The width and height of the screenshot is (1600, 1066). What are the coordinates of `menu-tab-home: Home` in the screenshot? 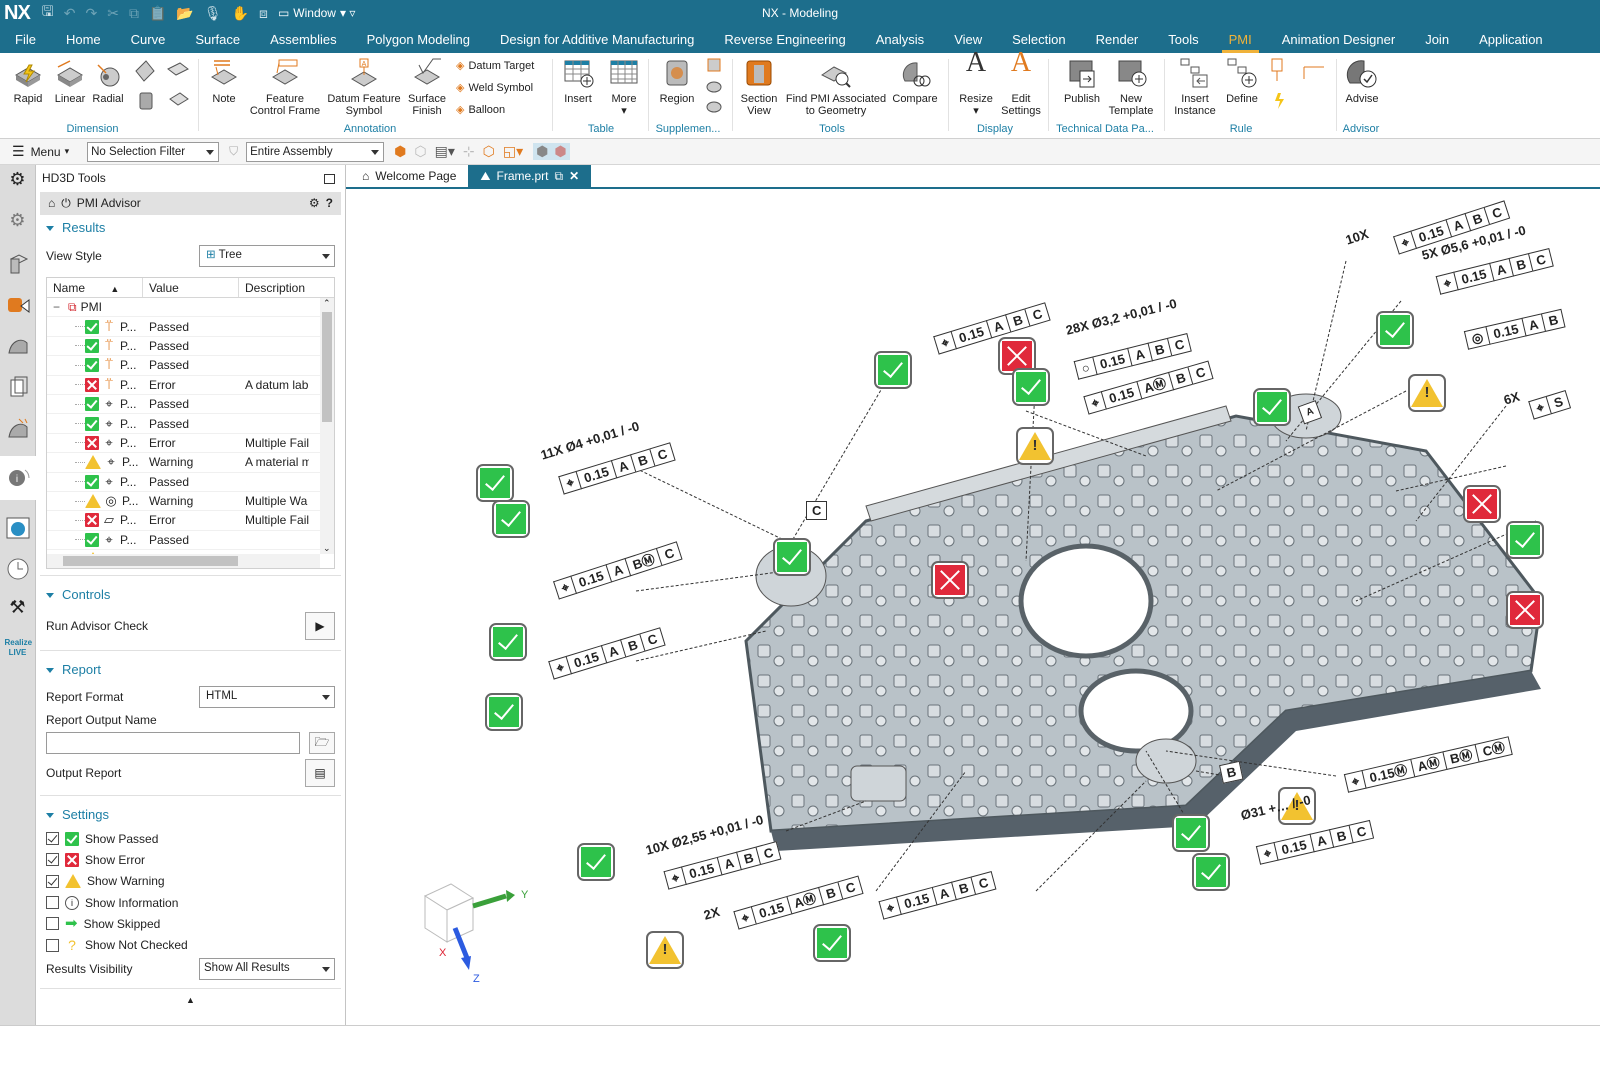 It's located at (83, 39).